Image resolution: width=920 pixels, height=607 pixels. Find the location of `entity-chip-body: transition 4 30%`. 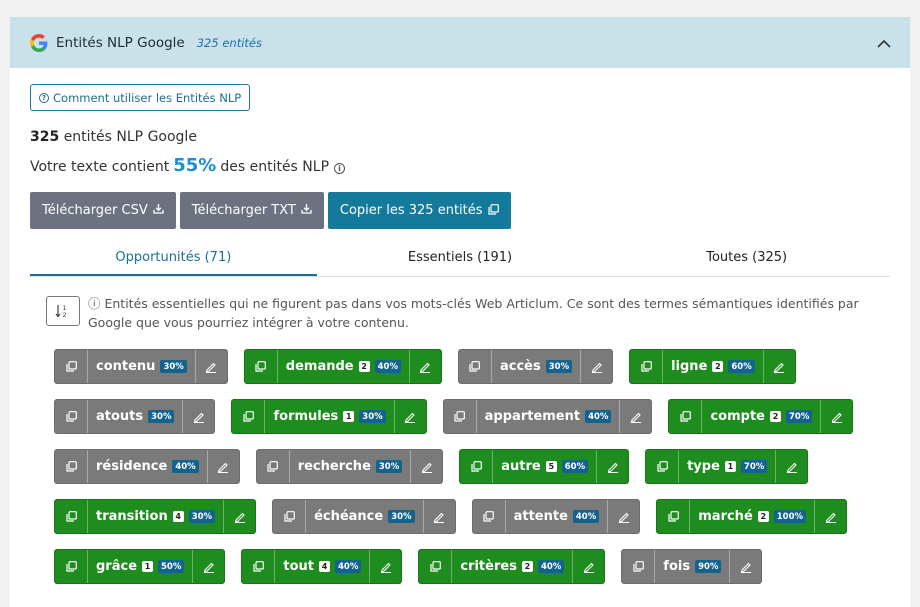

entity-chip-body: transition 4 30% is located at coordinates (155, 516).